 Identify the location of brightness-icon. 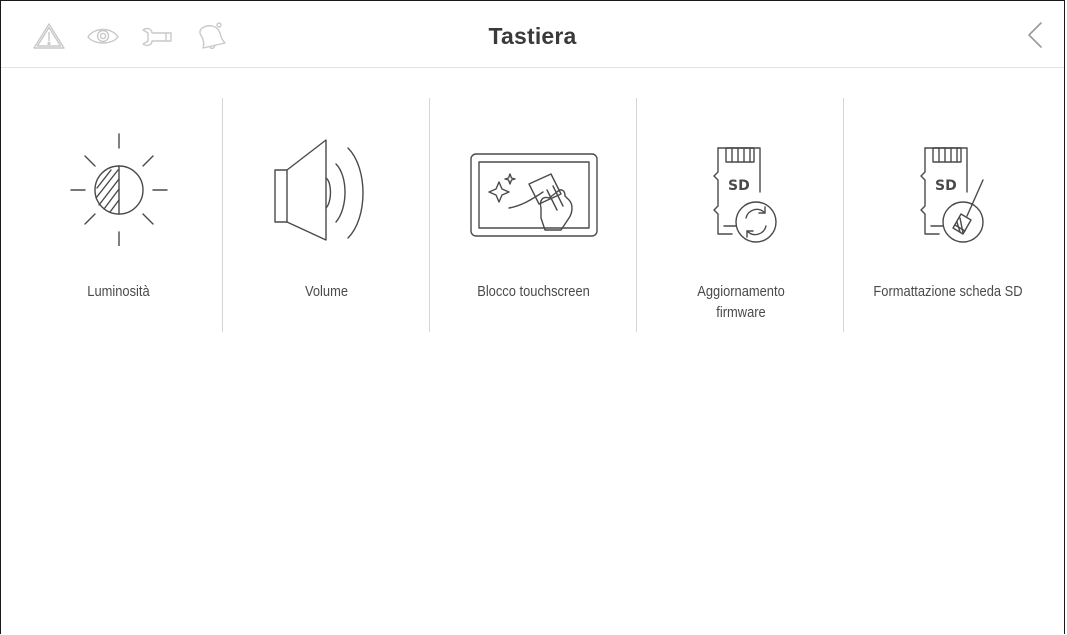
(119, 186).